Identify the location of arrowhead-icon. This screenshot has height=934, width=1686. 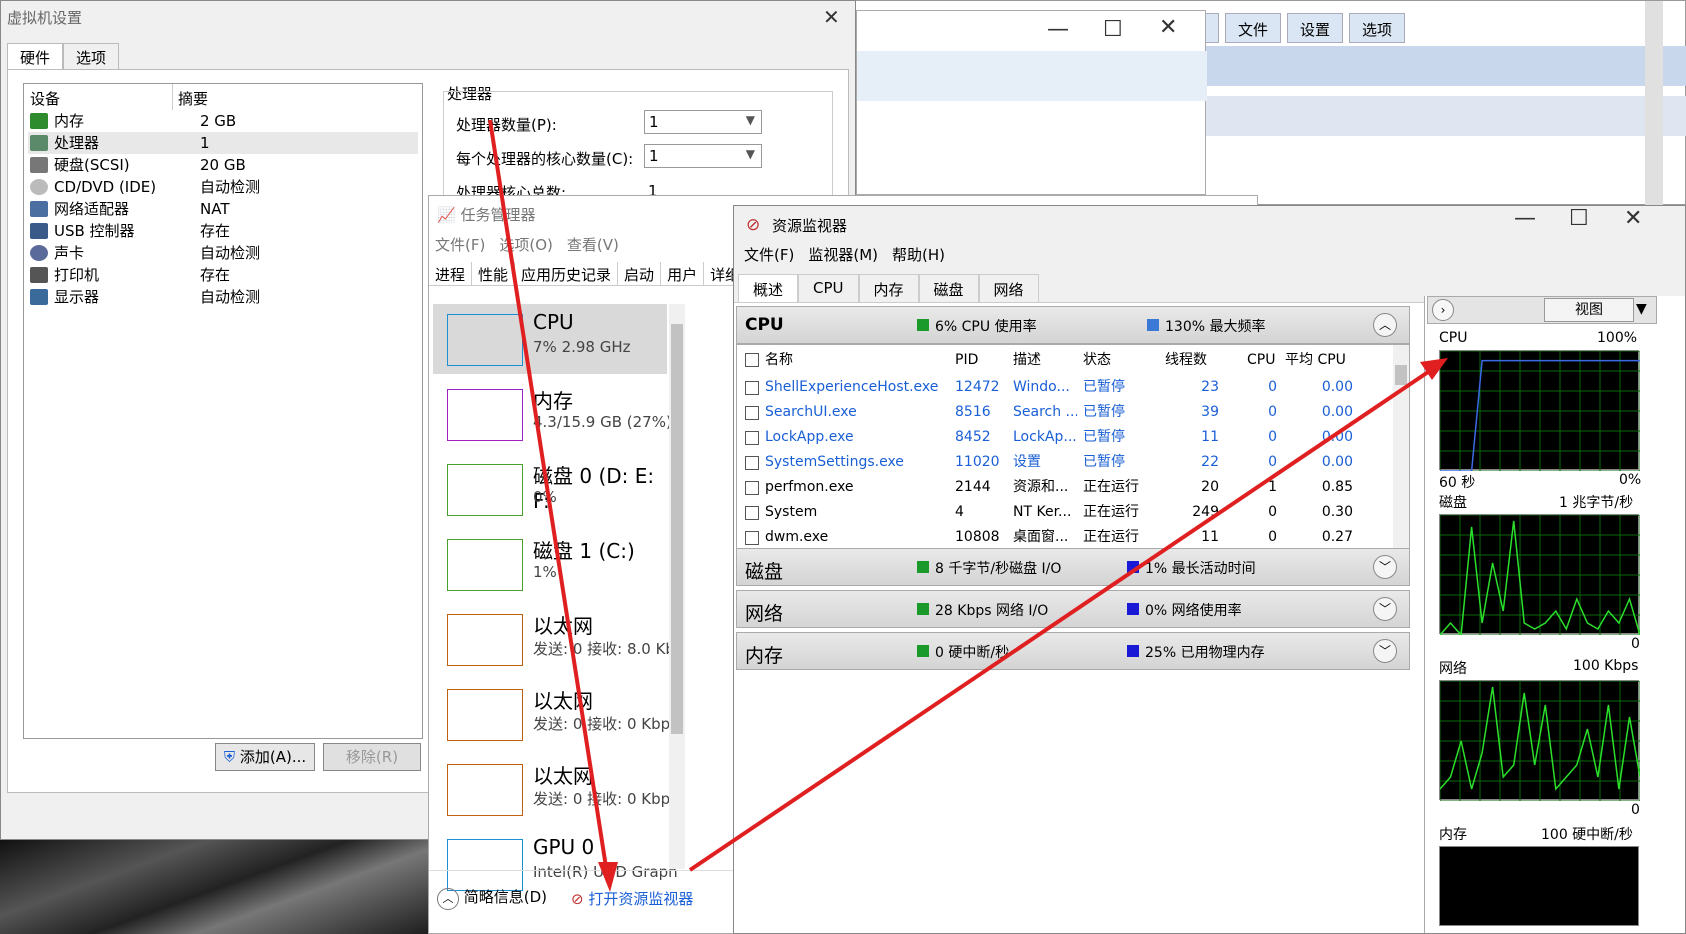
(608, 877).